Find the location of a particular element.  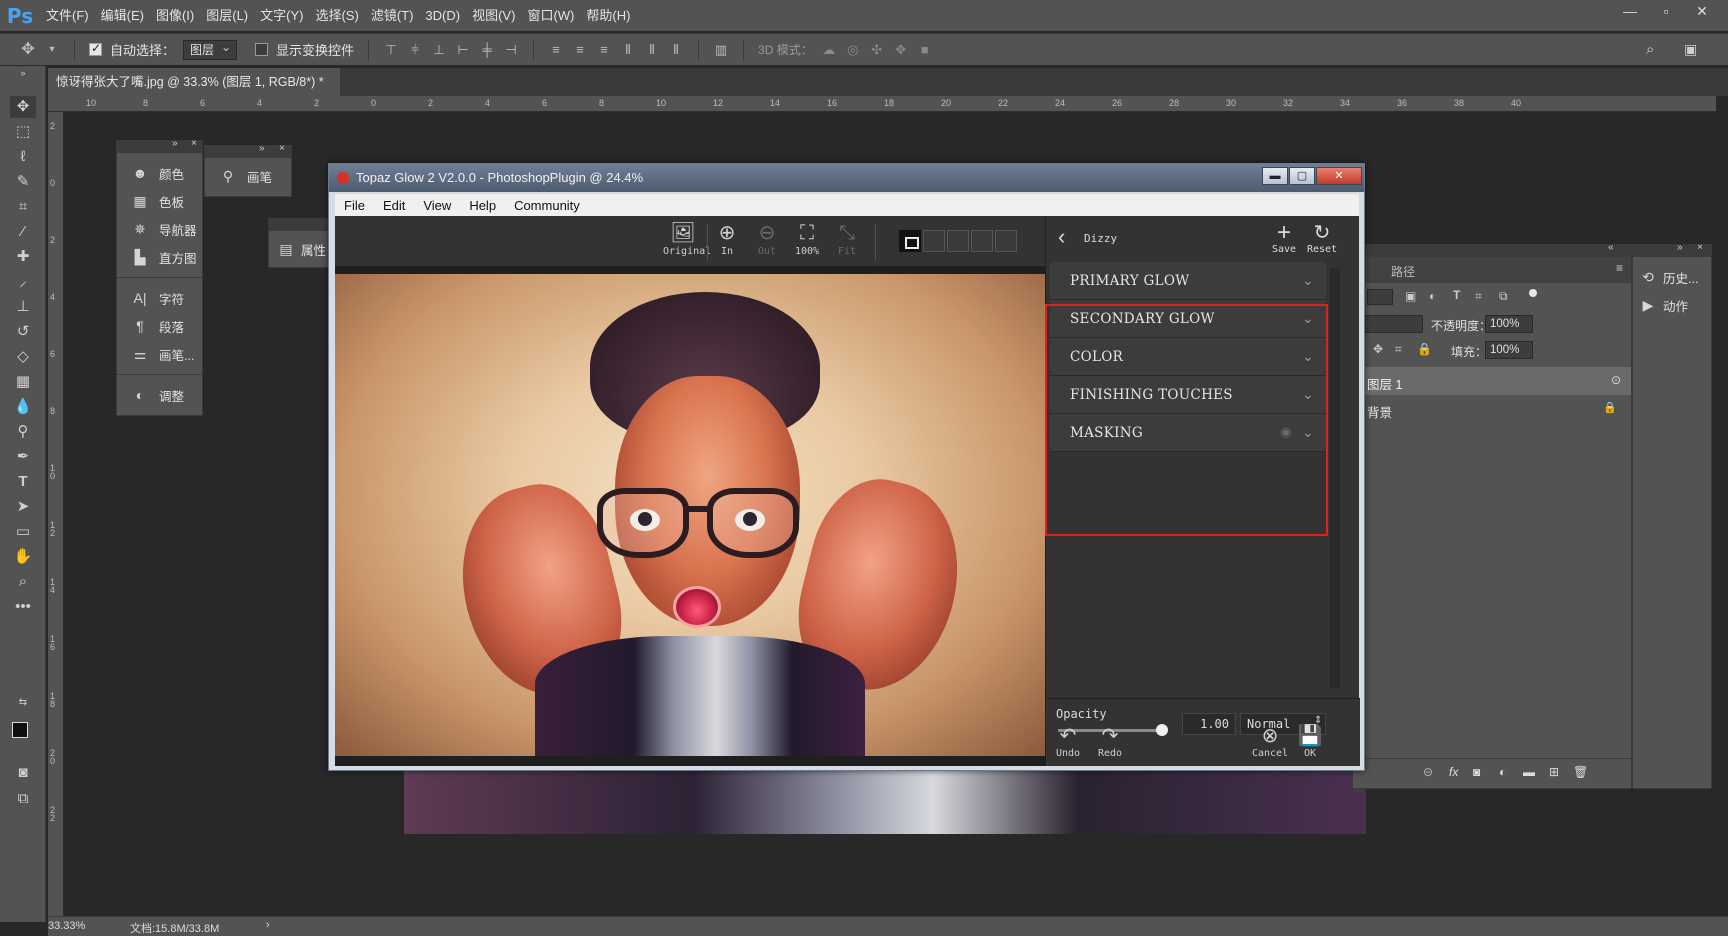

section-primary-glow: PRIMARY GLOW ⌄ is located at coordinates (1188, 281).